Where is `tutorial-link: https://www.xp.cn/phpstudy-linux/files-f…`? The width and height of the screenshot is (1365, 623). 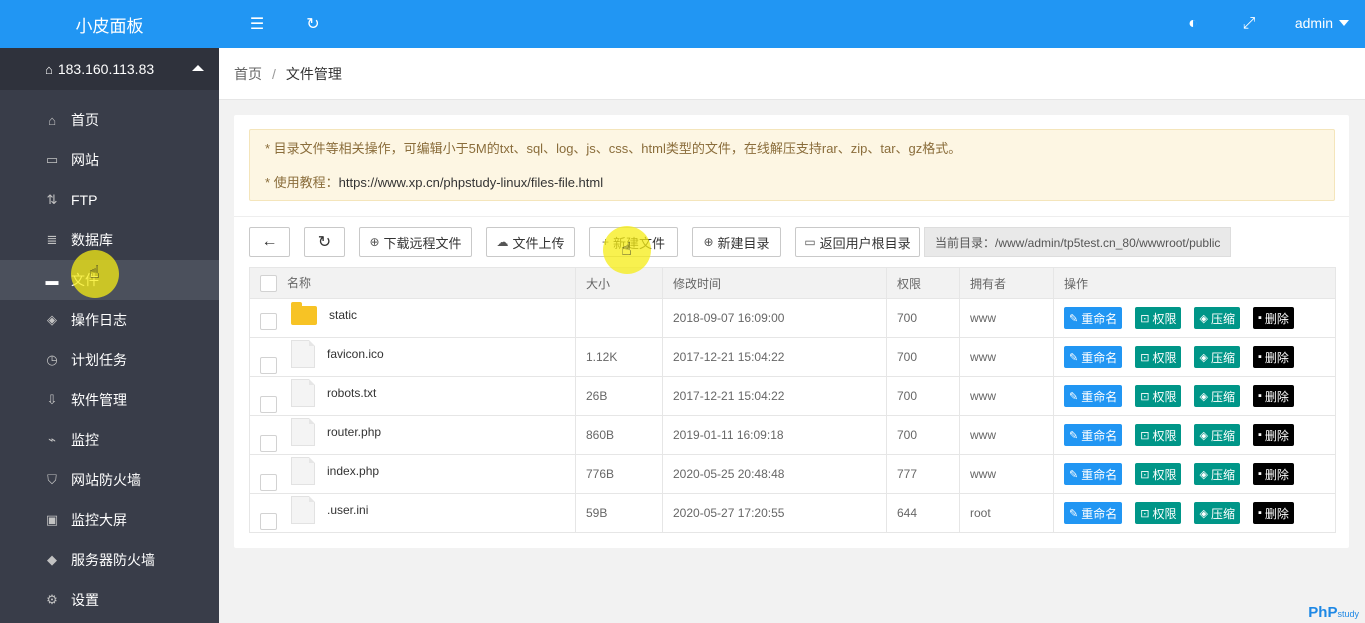
tutorial-link: https://www.xp.cn/phpstudy-linux/files-f… is located at coordinates (471, 182).